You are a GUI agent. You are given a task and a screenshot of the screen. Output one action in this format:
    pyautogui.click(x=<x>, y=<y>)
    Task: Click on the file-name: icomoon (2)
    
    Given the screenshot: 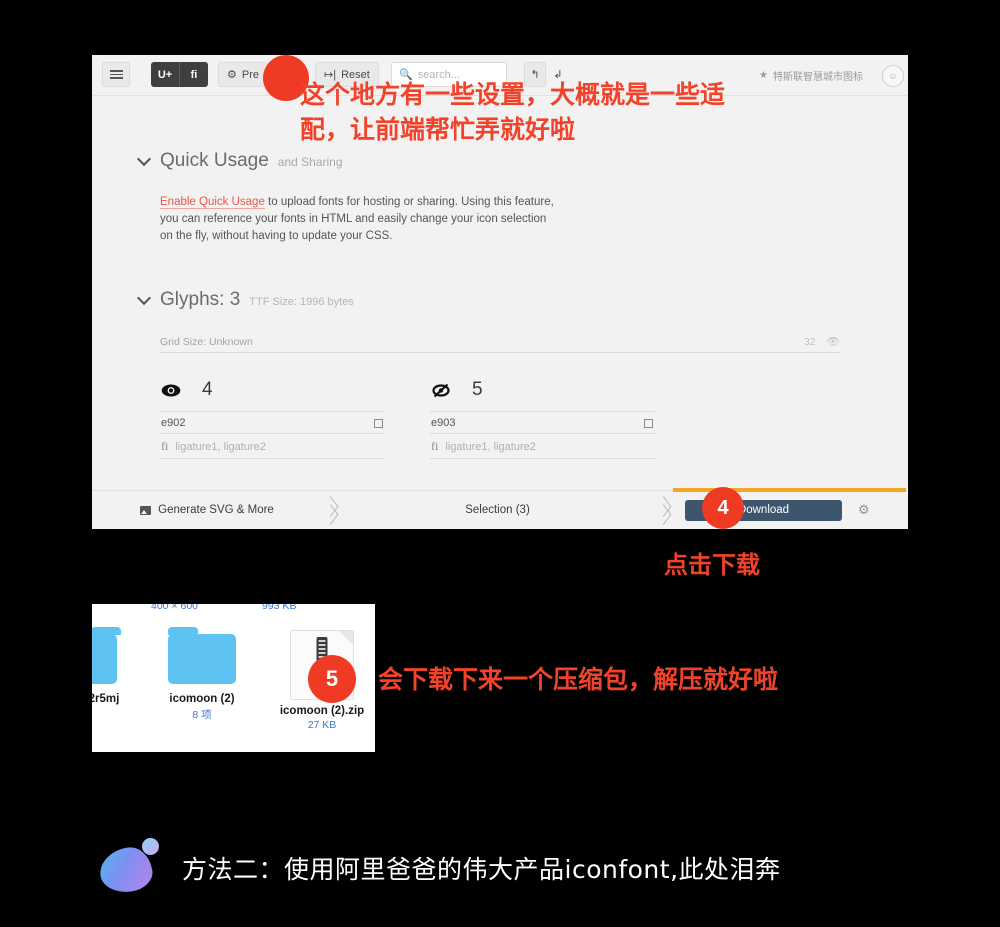 What is the action you would take?
    pyautogui.click(x=202, y=699)
    